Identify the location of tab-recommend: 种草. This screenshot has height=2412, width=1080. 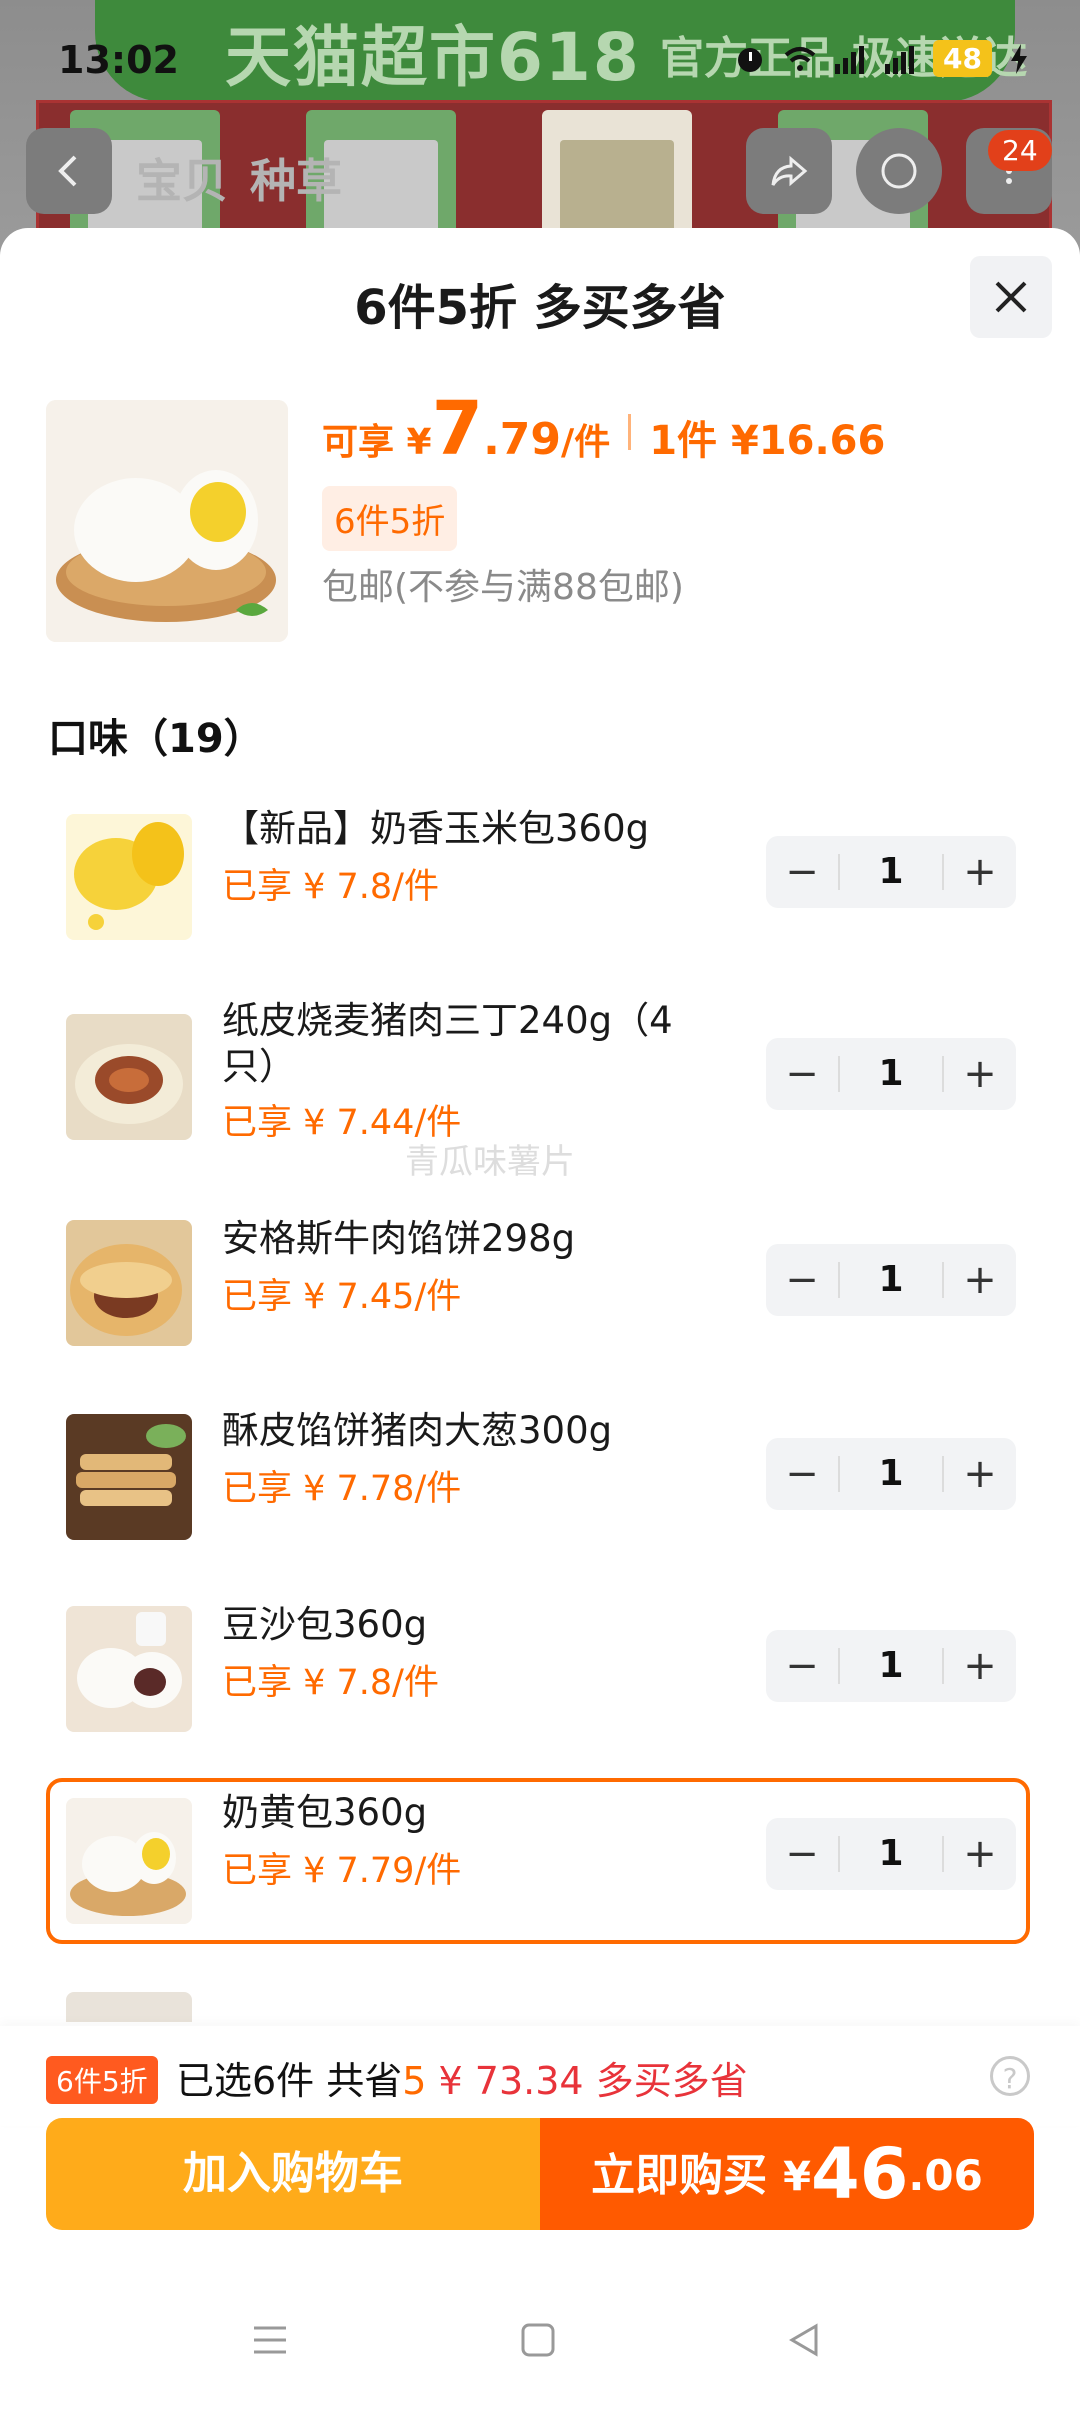
(296, 178).